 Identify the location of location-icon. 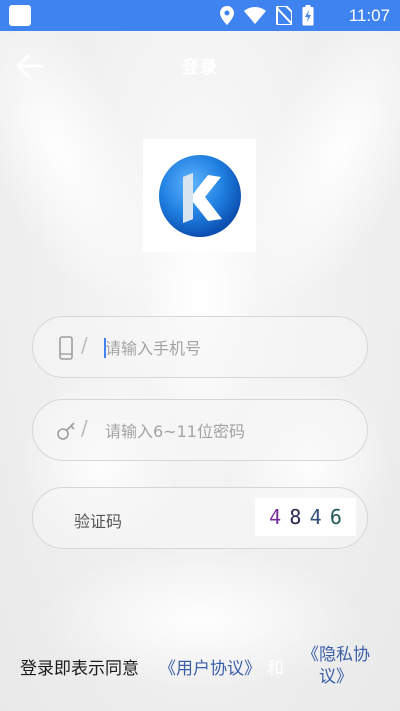
(227, 15).